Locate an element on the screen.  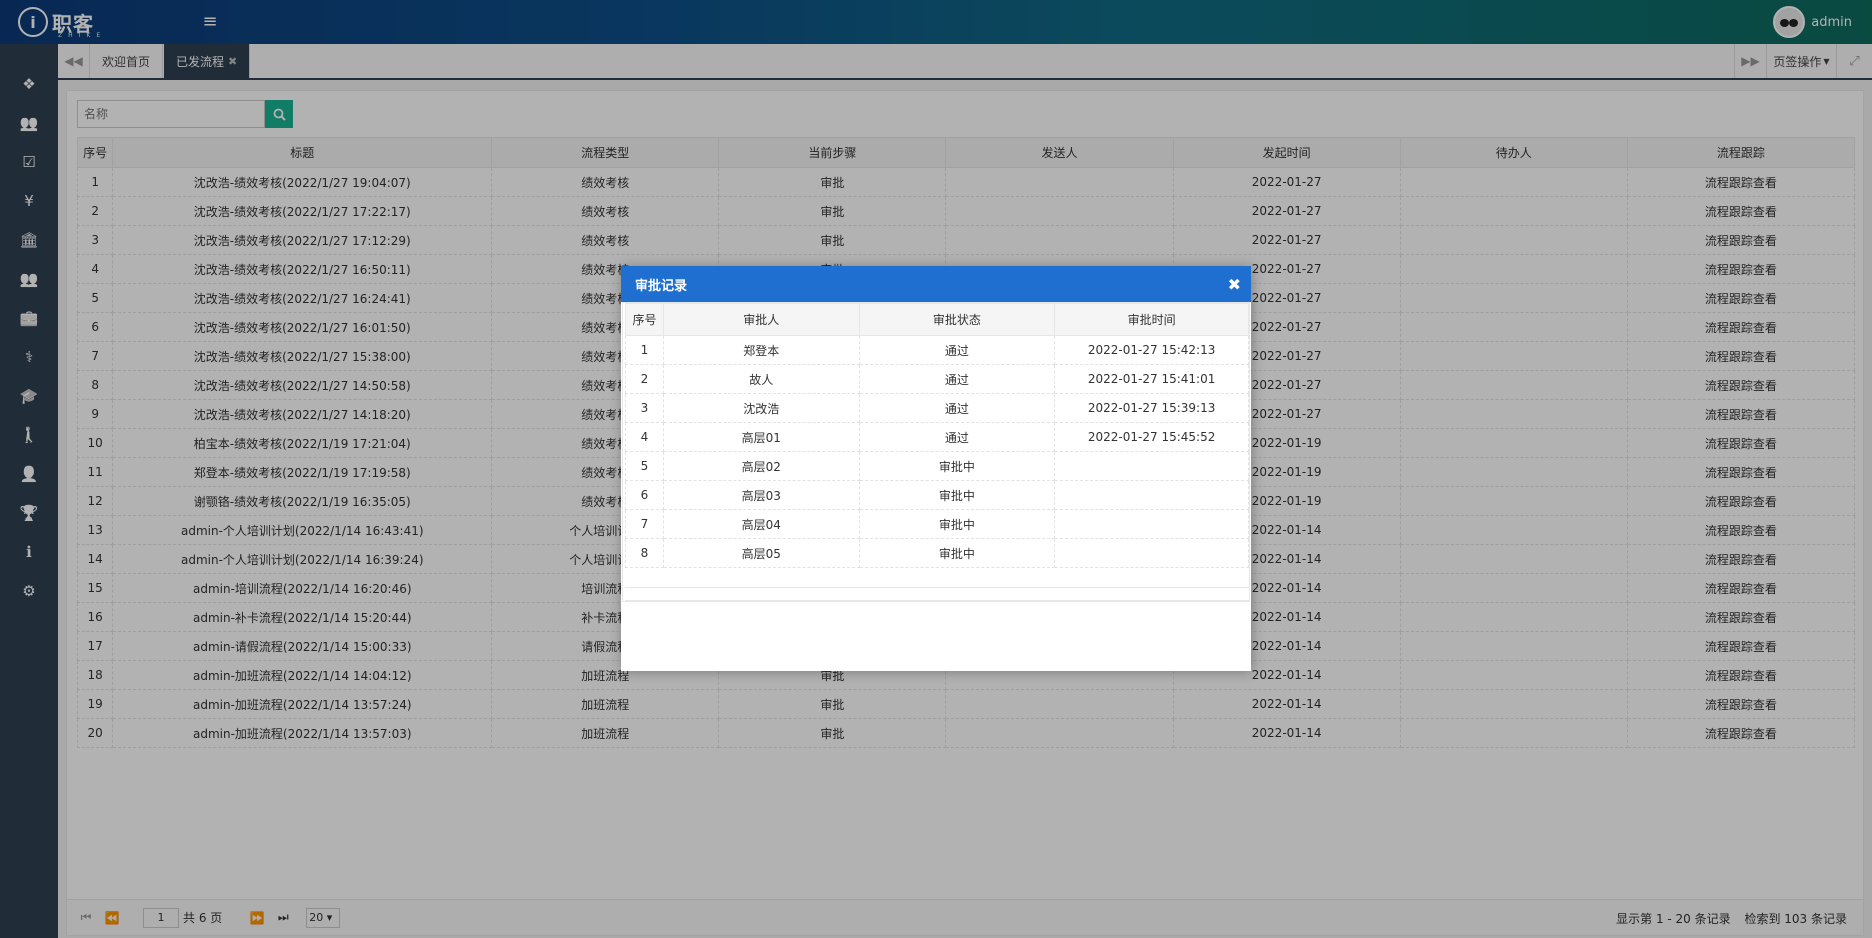
modal-header: 审批记录 ✖ is located at coordinates (936, 284).